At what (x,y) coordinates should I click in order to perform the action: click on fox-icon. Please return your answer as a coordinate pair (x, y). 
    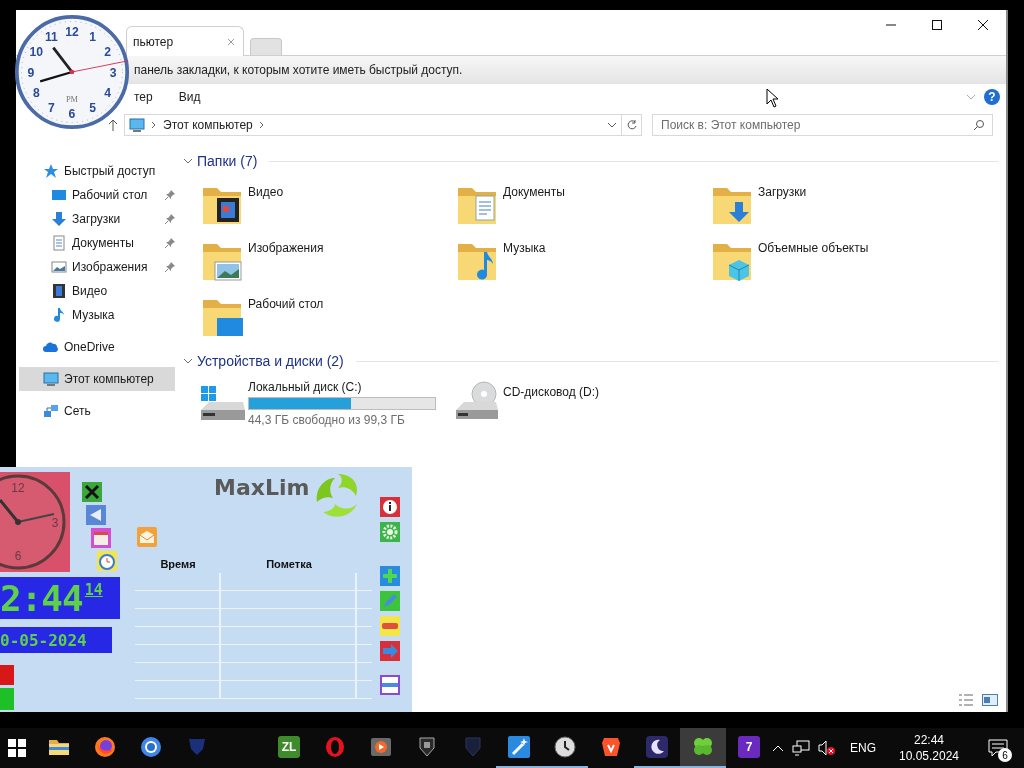
    Looking at the image, I should click on (105, 747).